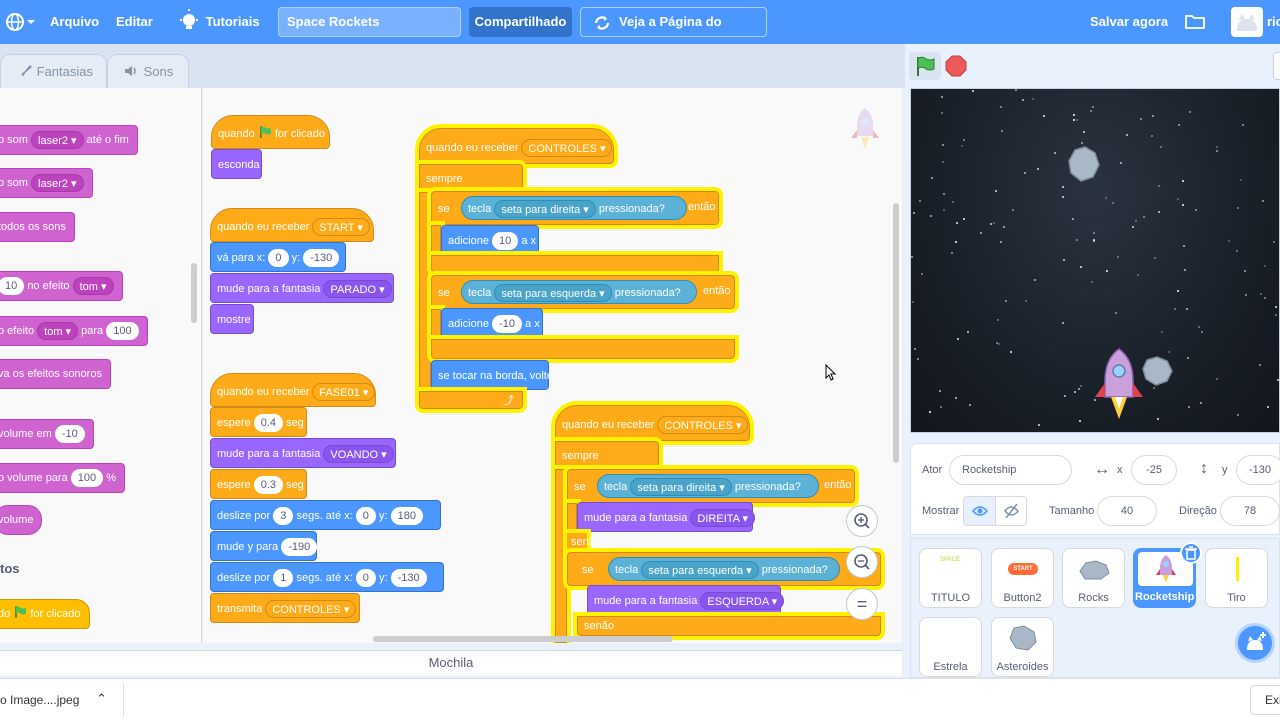 This screenshot has height=720, width=1280. I want to click on block-broadcast: transmita CONTROLES ▾, so click(285, 608).